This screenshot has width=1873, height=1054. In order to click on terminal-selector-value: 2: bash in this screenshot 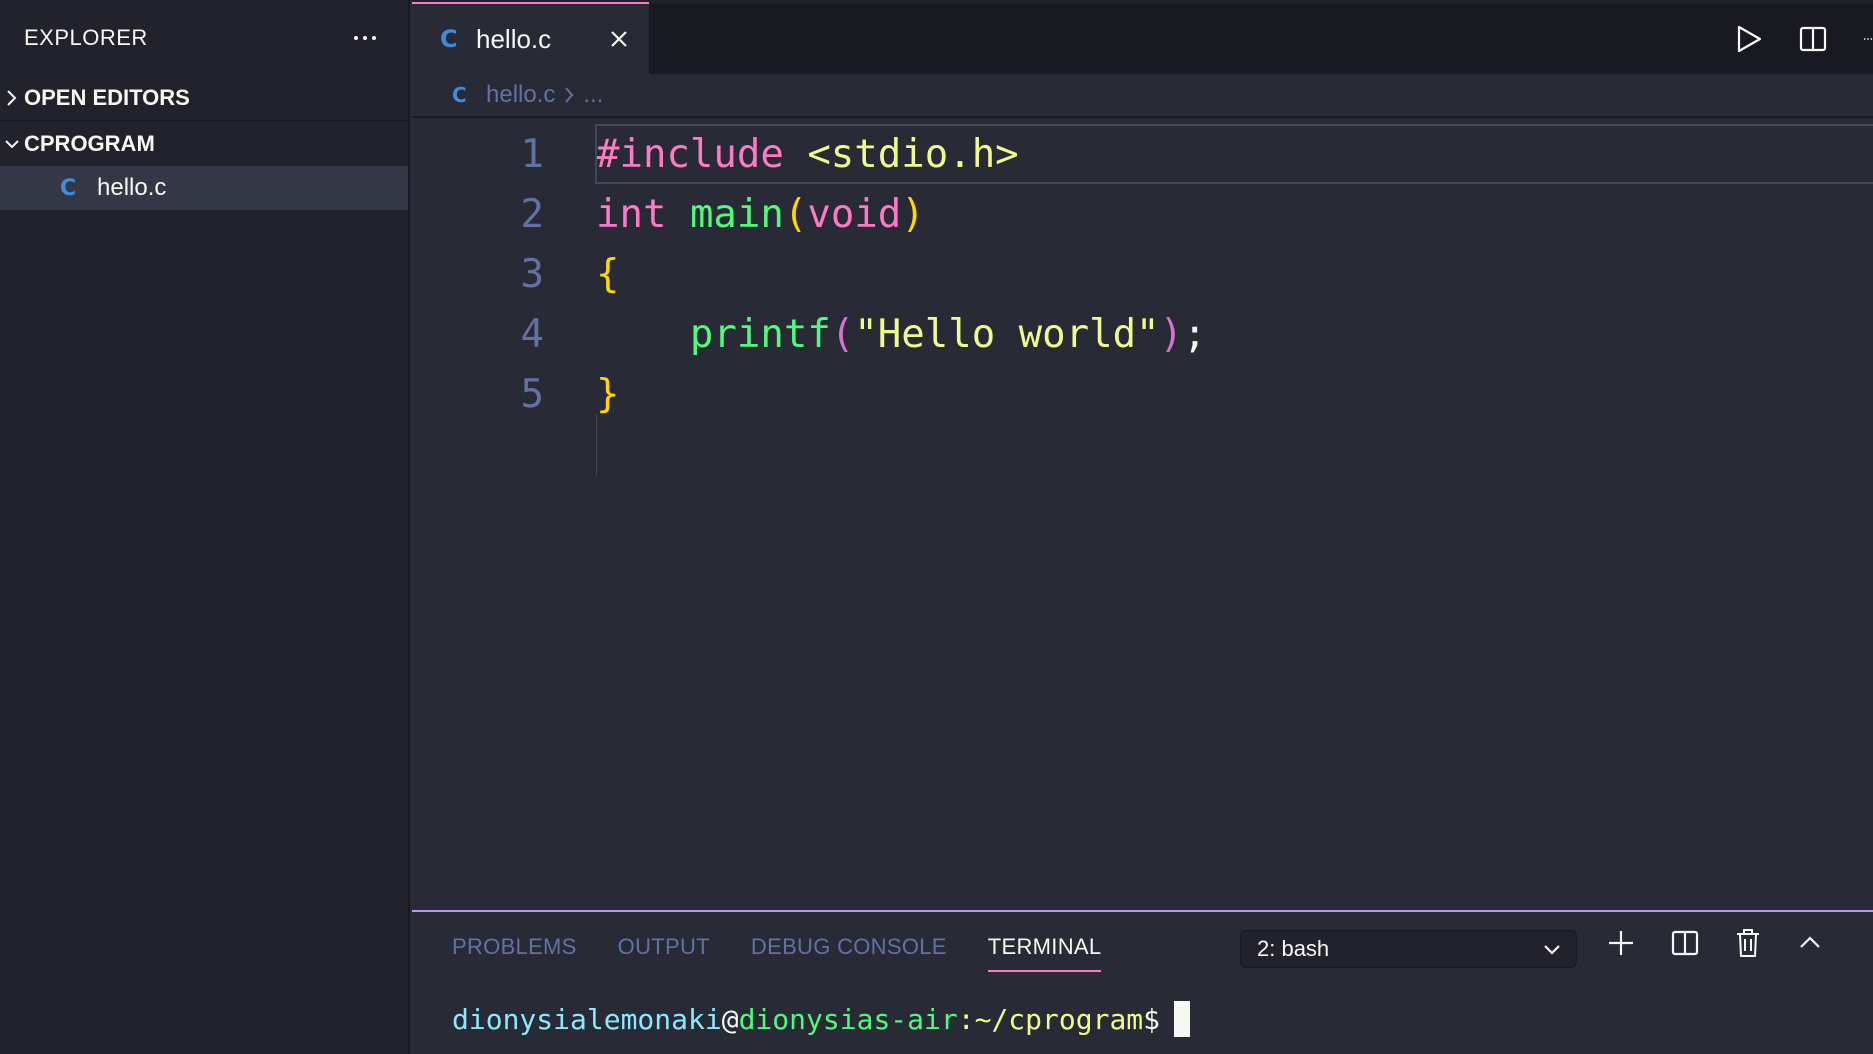, I will do `click(1293, 948)`.